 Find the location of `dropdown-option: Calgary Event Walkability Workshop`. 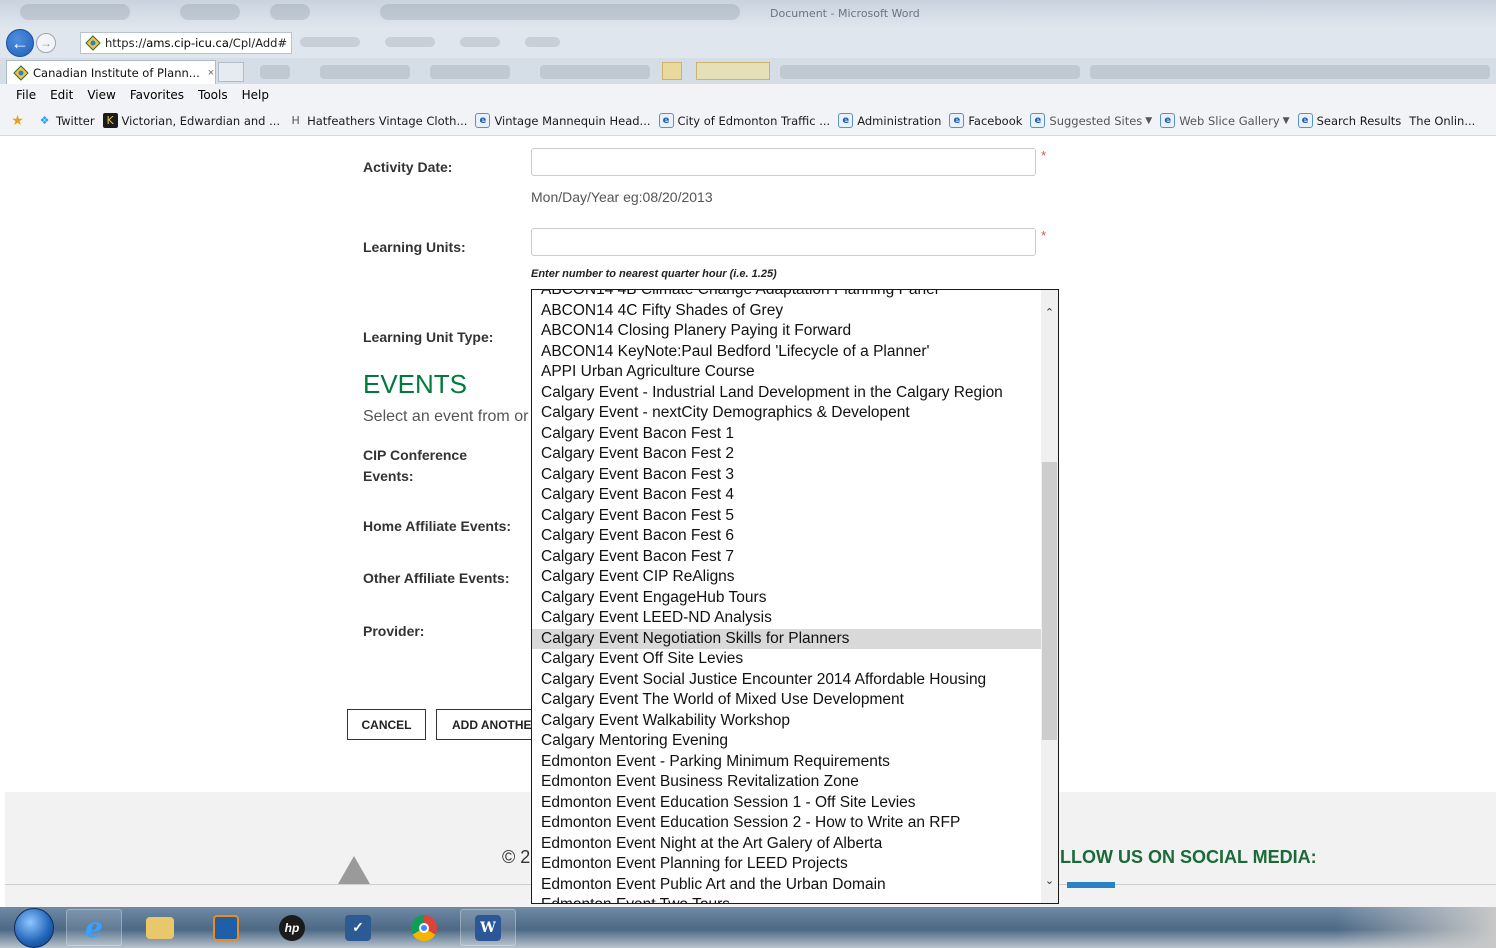

dropdown-option: Calgary Event Walkability Workshop is located at coordinates (787, 721).